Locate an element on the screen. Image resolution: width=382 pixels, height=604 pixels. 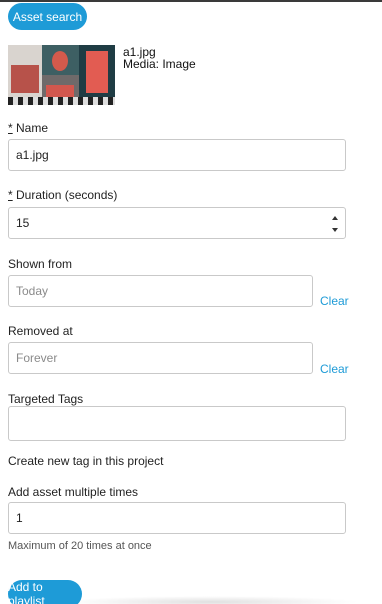
asset-media-type: Media: Image is located at coordinates (159, 64).